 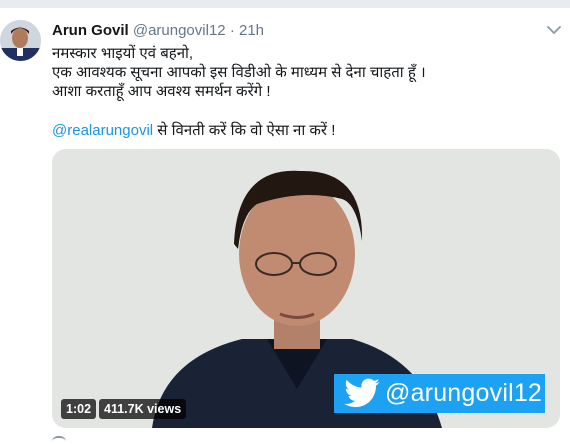 I want to click on tweet-text-line: नमस्कार भाइयों एवं बहनो,, so click(x=123, y=53).